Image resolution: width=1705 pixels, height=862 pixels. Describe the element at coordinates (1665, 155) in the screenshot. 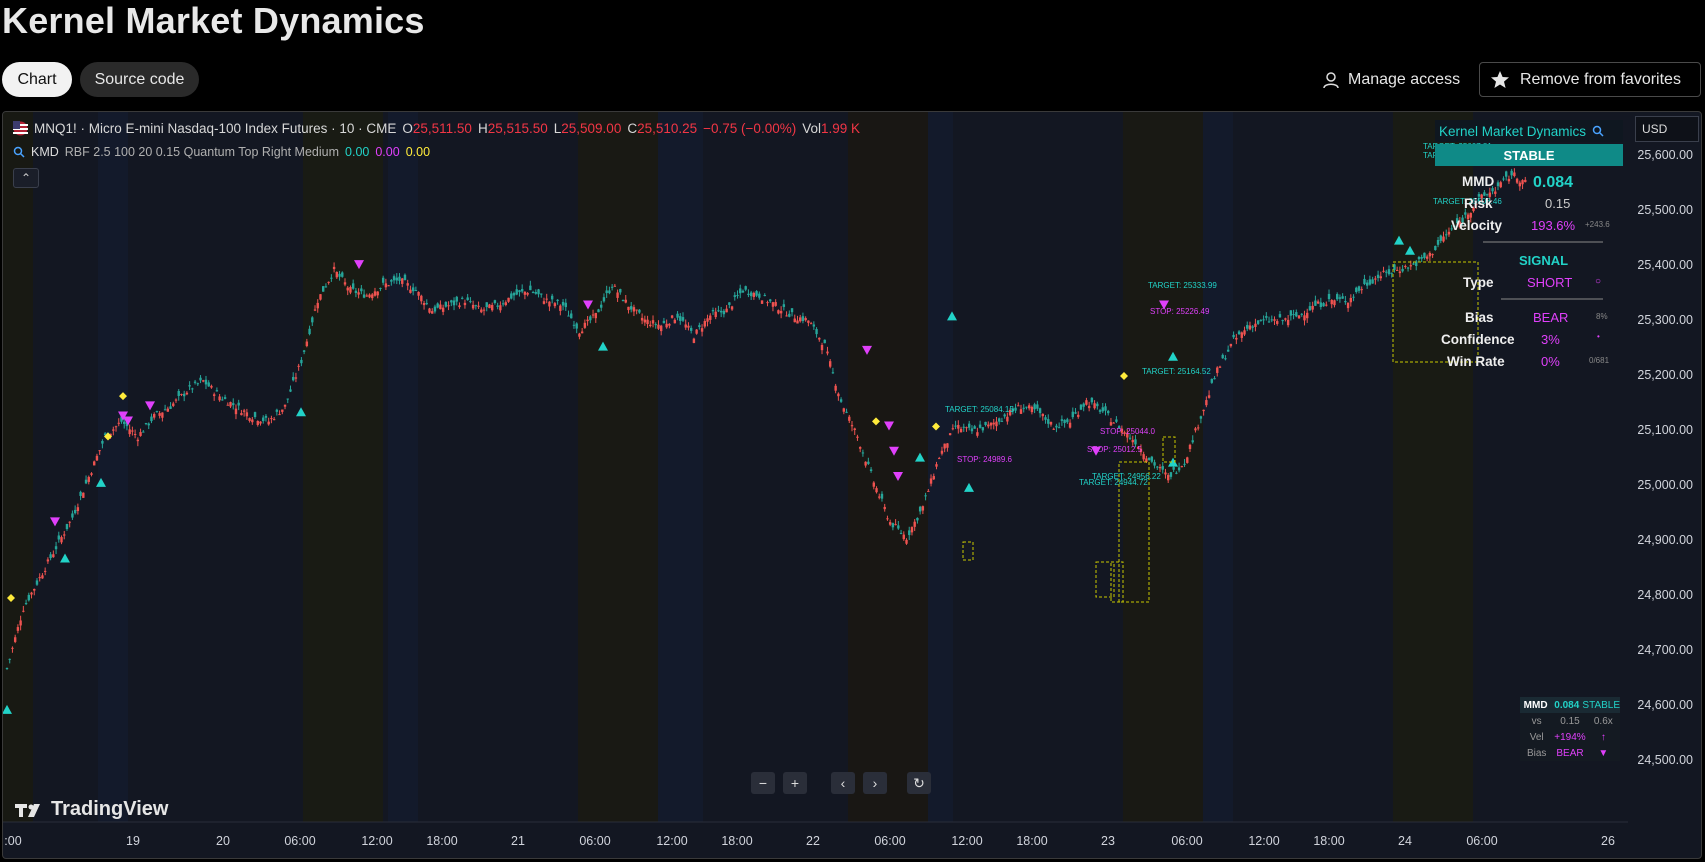

I see `price-tick: 25,600.00` at that location.